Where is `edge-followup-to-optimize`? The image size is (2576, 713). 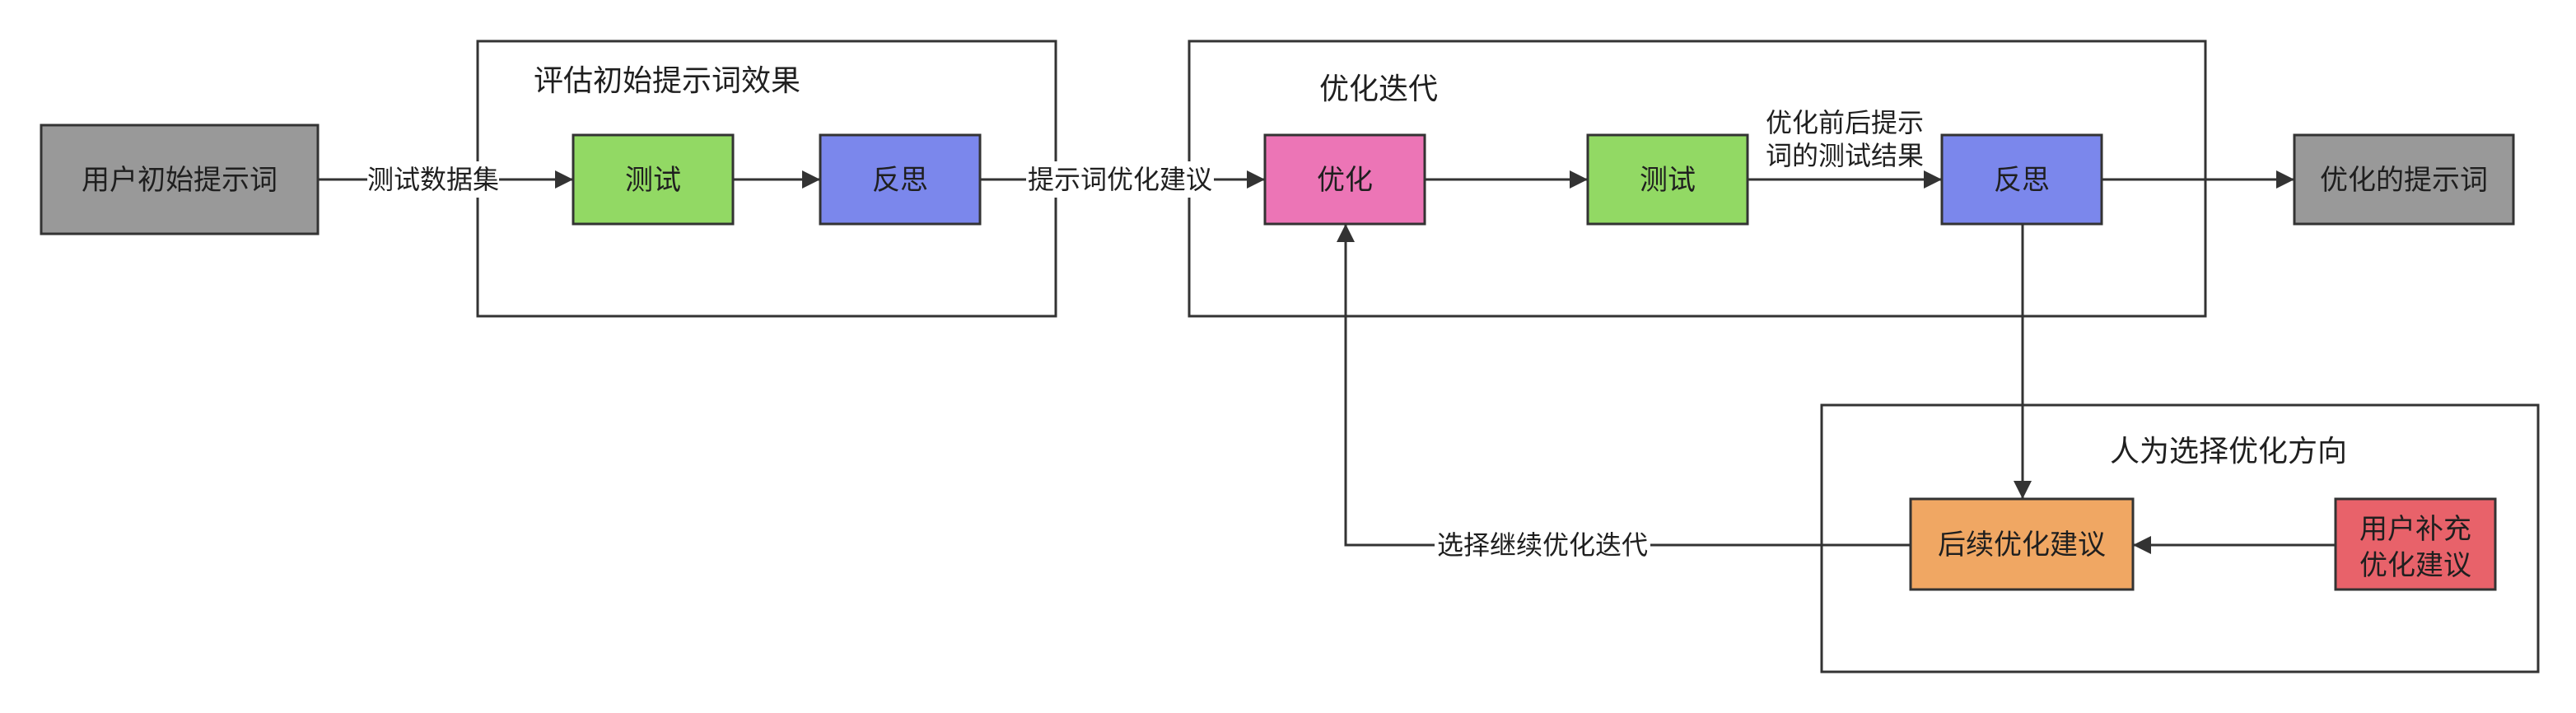
edge-followup-to-optimize is located at coordinates (1624, 385).